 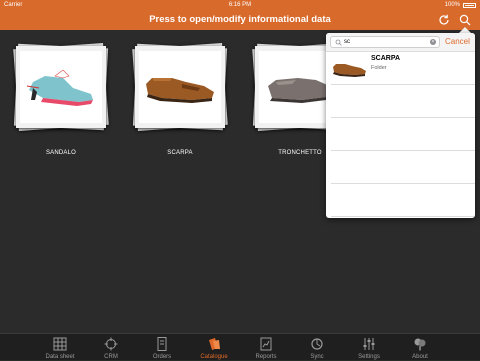 I want to click on about-icon, so click(x=420, y=344).